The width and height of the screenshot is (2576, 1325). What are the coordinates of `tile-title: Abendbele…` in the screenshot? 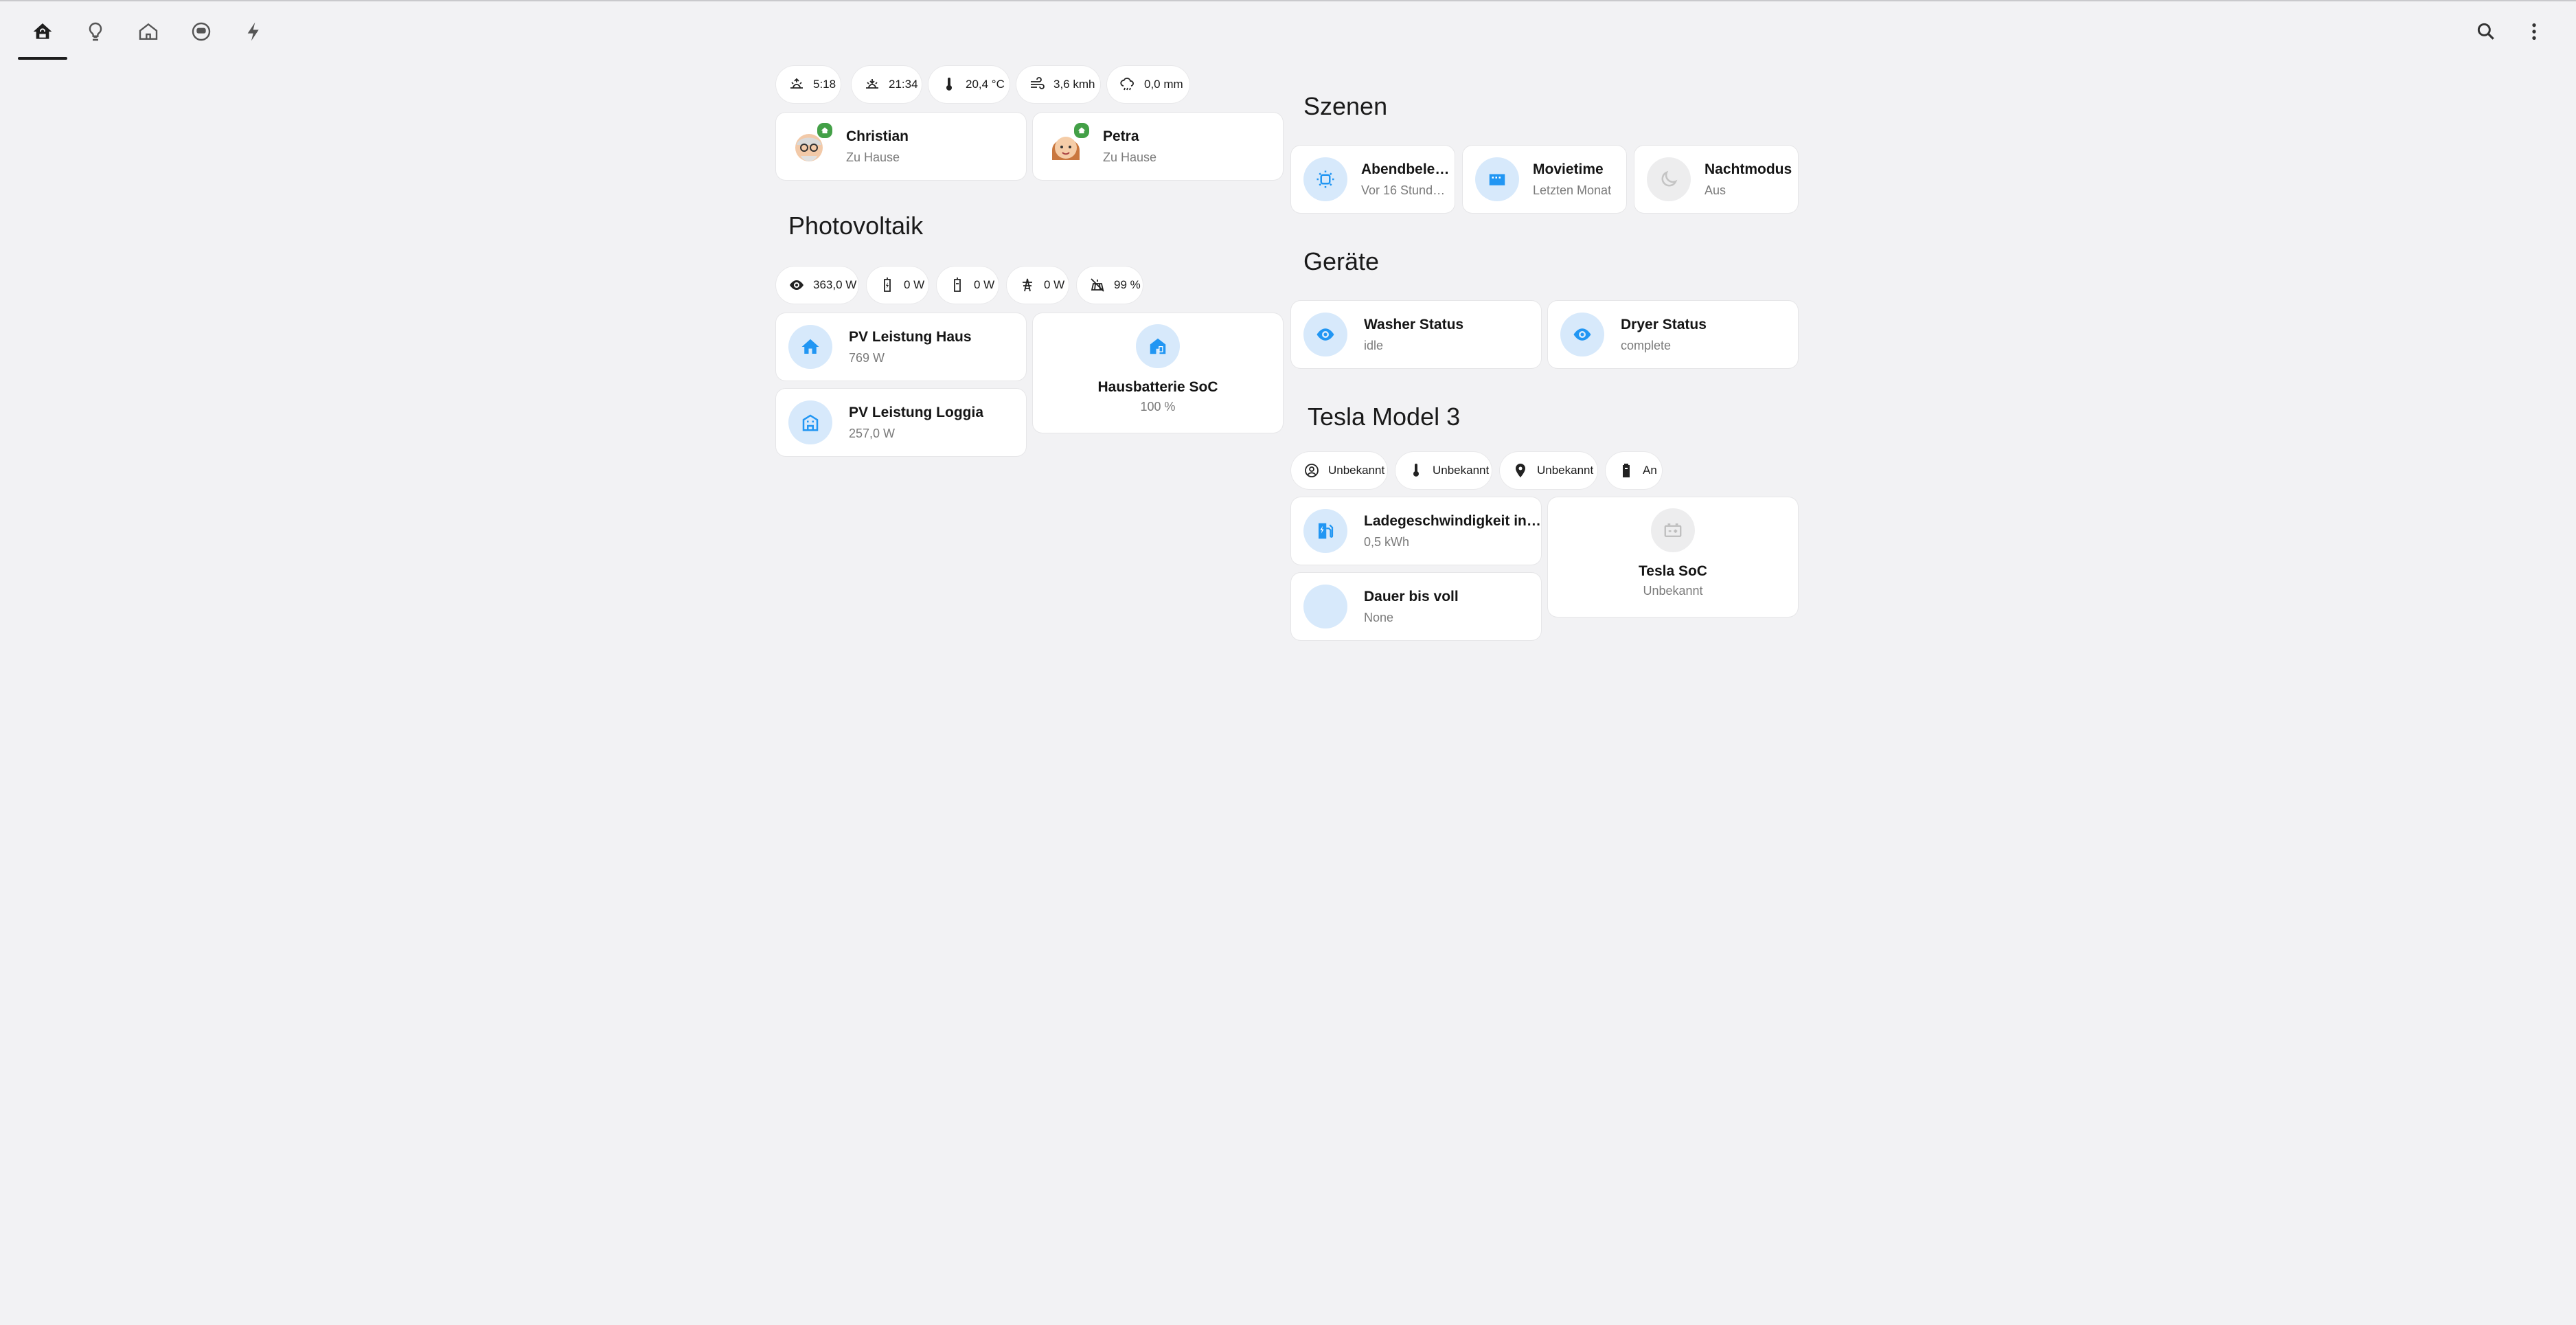 It's located at (1405, 169).